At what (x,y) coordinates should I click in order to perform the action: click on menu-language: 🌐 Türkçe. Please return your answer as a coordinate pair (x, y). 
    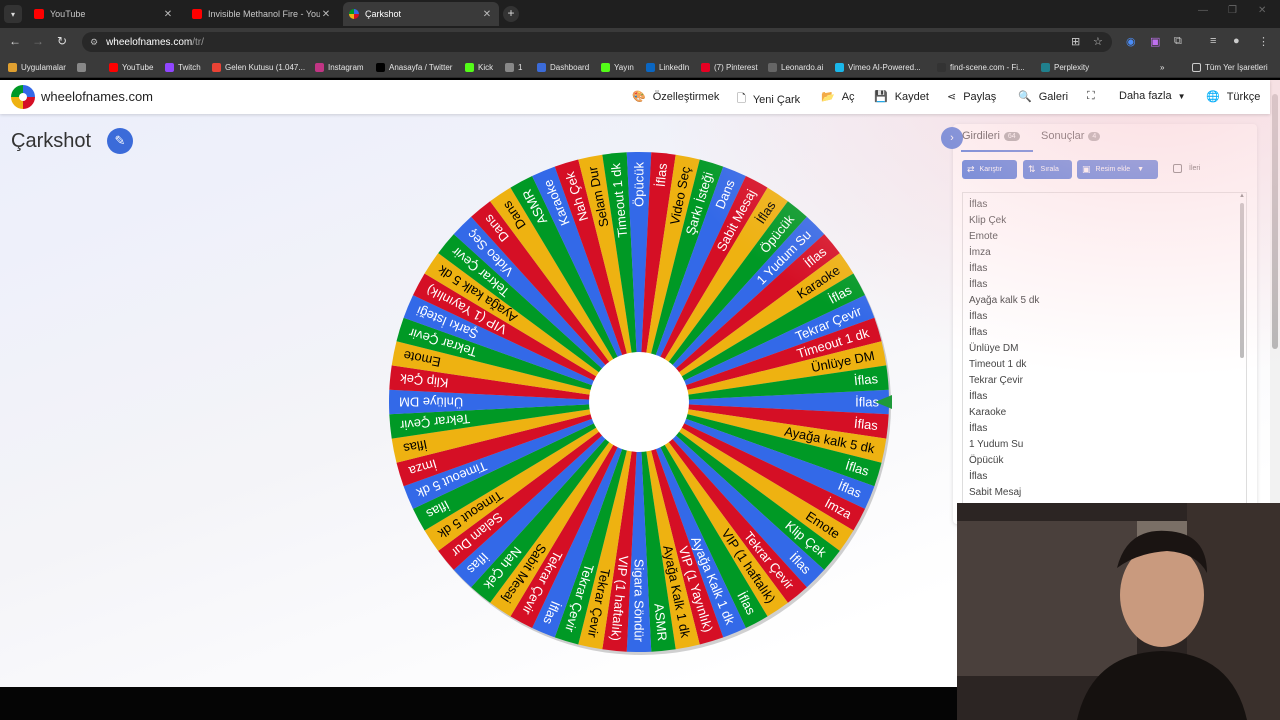
    Looking at the image, I should click on (1233, 97).